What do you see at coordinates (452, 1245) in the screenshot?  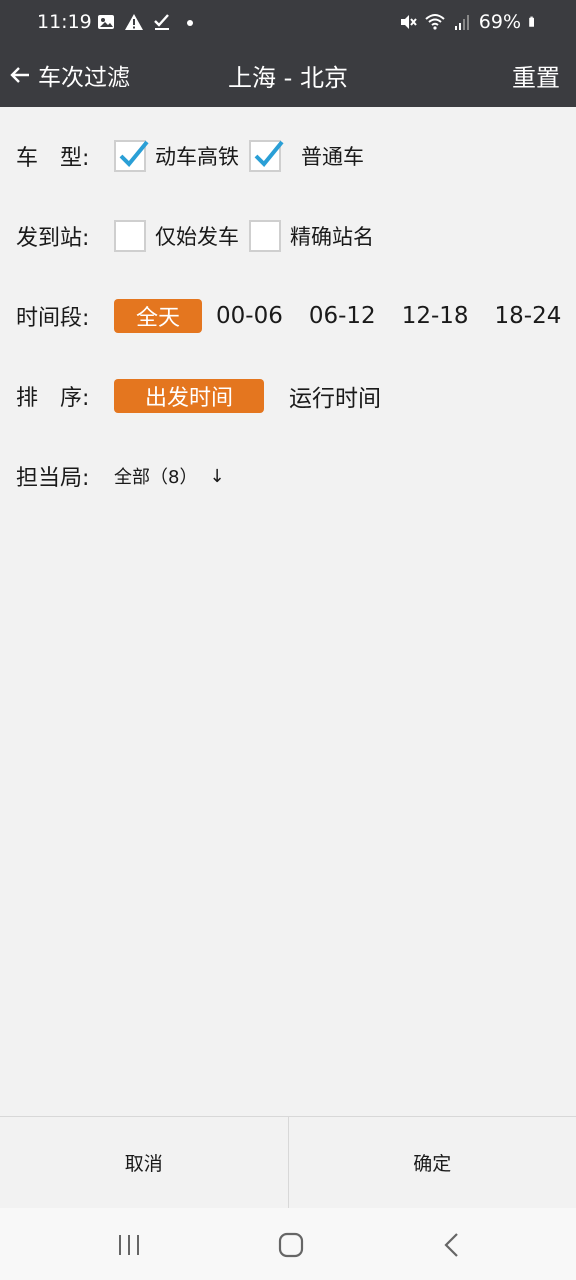 I see `back-nav-icon` at bounding box center [452, 1245].